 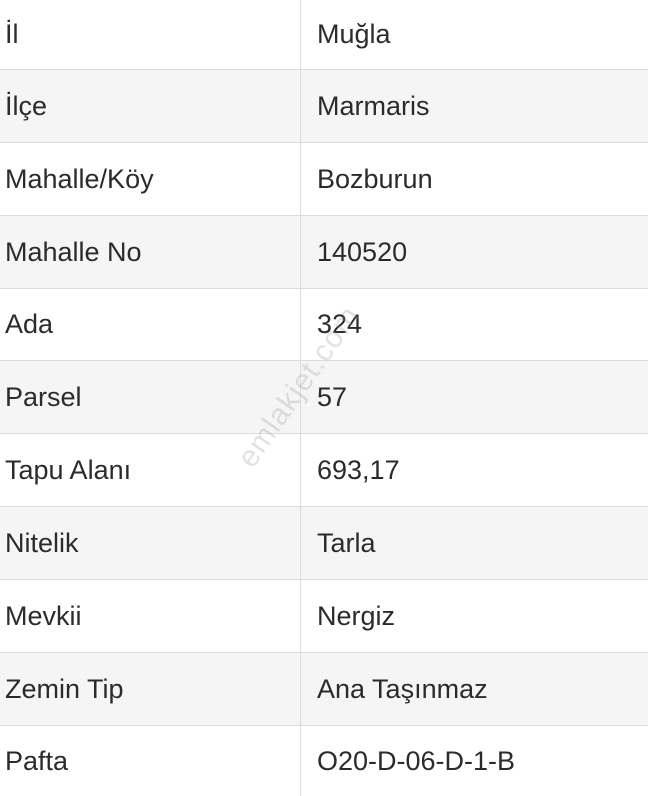 I want to click on table-row: Ada 324, so click(x=324, y=325).